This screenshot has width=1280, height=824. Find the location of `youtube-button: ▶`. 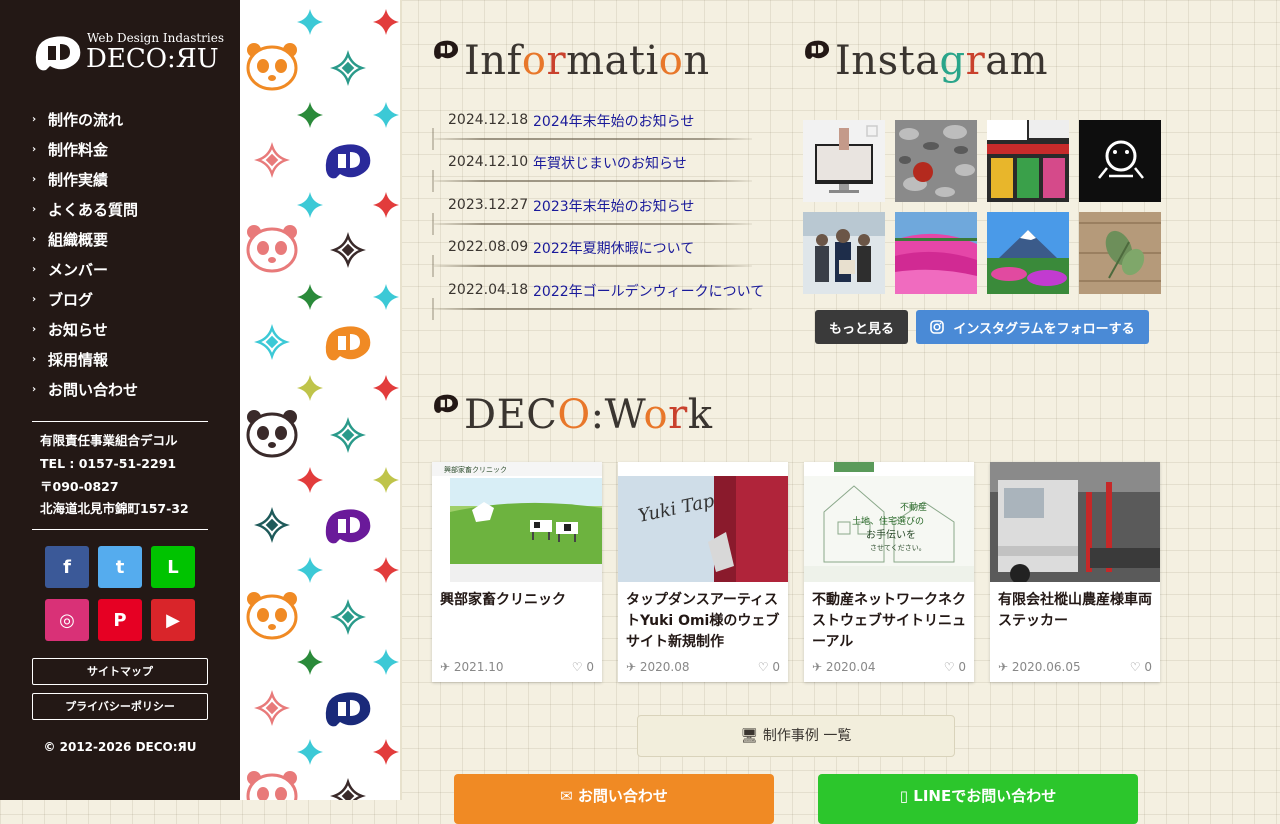

youtube-button: ▶ is located at coordinates (173, 620).